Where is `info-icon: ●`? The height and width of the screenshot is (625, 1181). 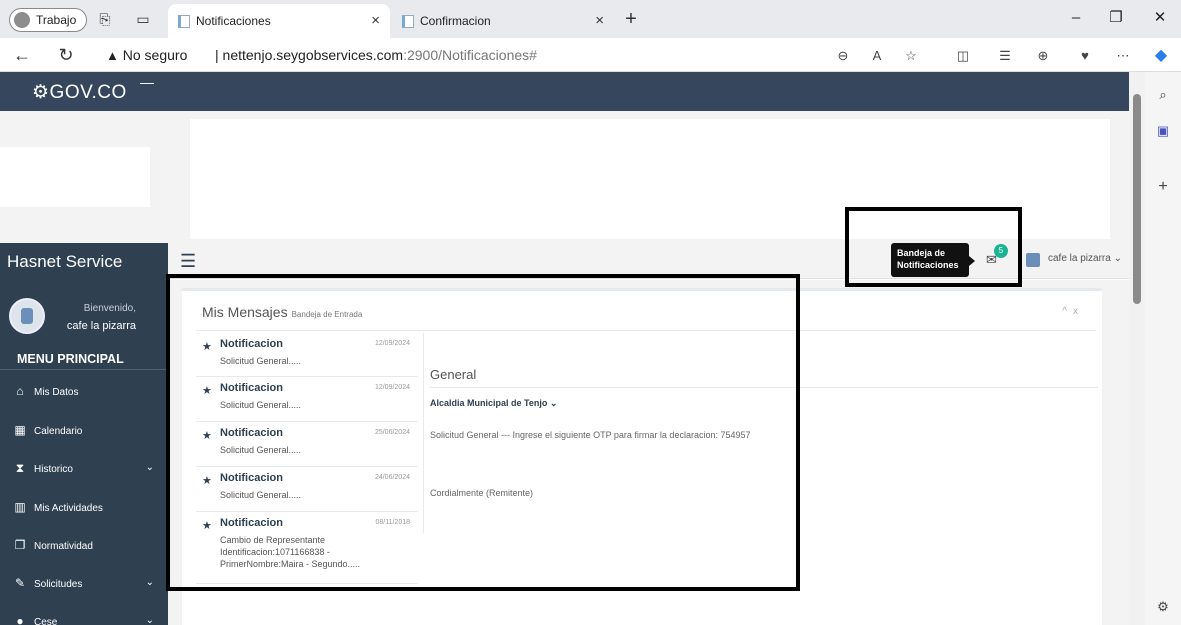
info-icon: ● is located at coordinates (20, 619).